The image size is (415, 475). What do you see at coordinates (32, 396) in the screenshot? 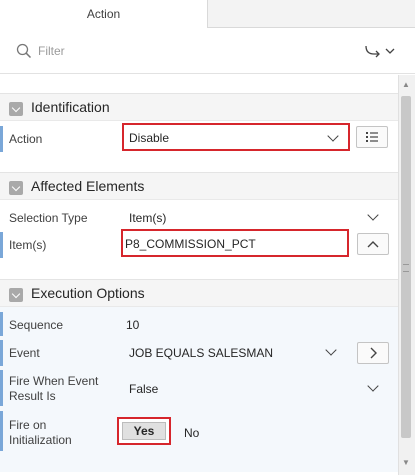
I see `property-label-line-2: Result Is` at bounding box center [32, 396].